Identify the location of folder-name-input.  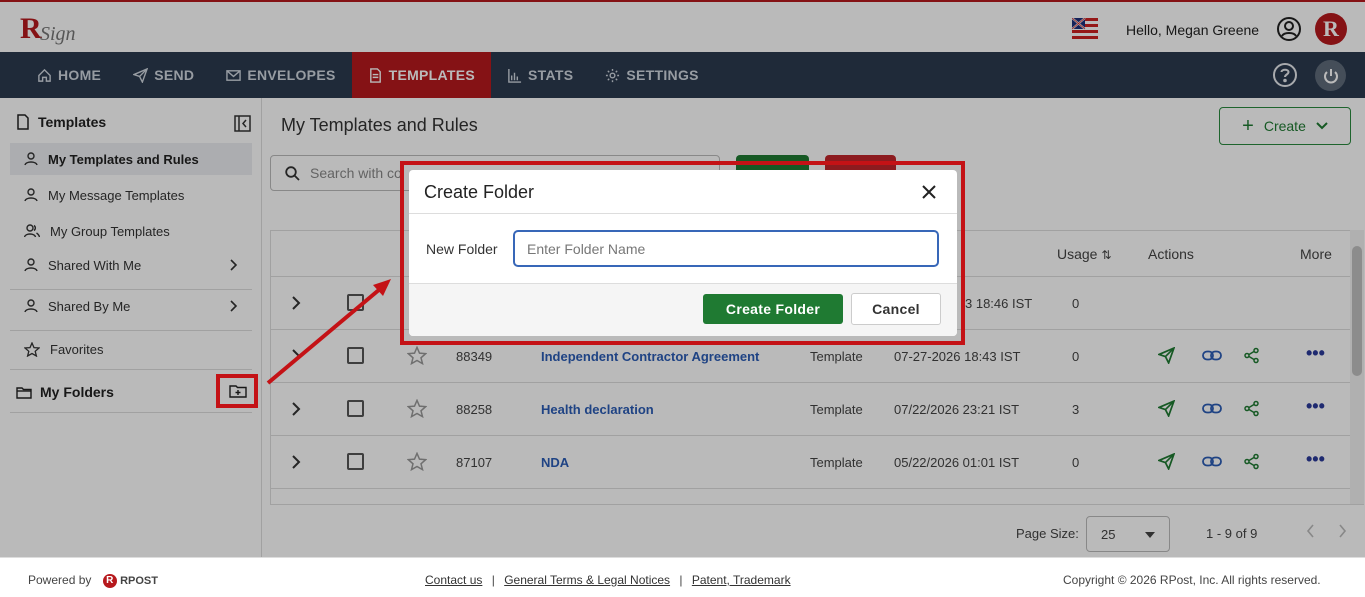
(726, 248).